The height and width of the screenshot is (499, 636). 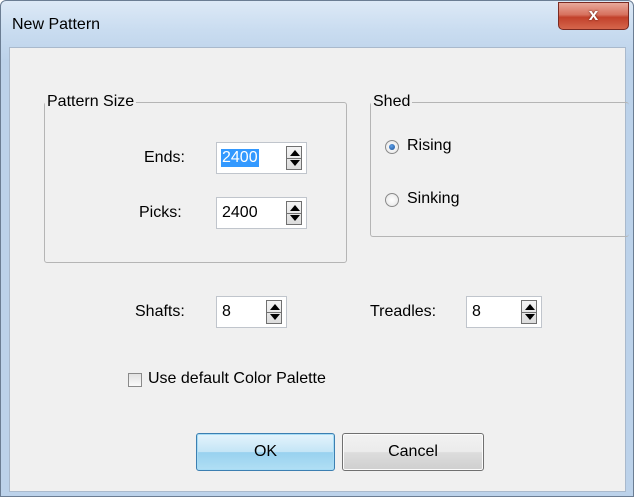 What do you see at coordinates (392, 101) in the screenshot?
I see `shed-legend: Shed` at bounding box center [392, 101].